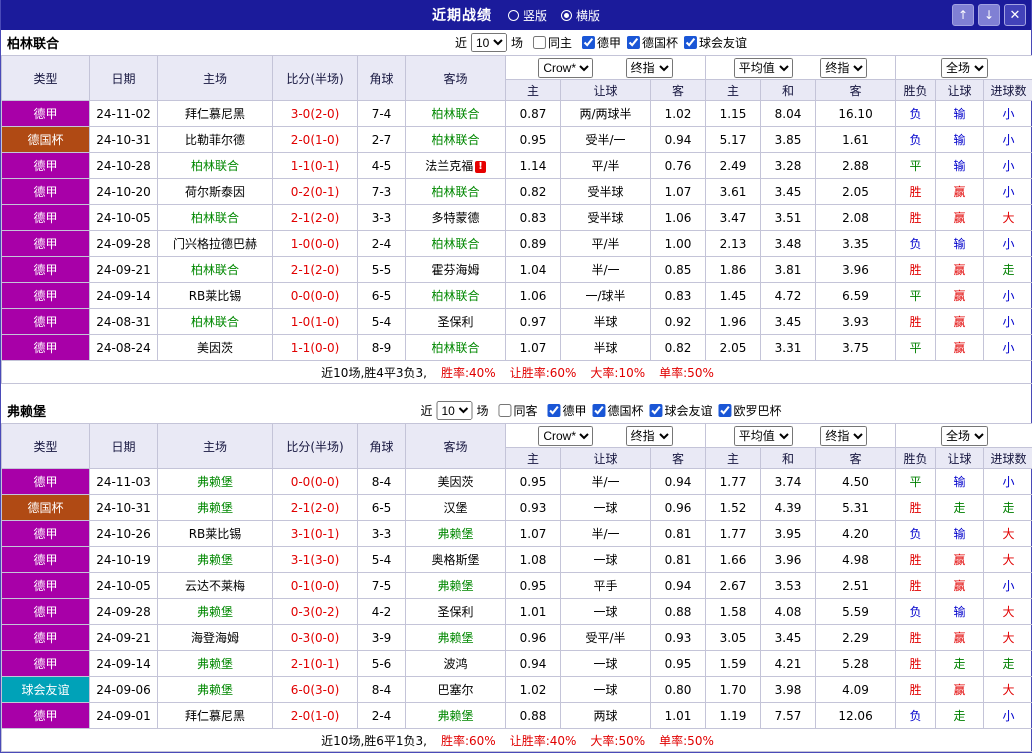  What do you see at coordinates (124, 322) in the screenshot?
I see `date-cell: 24-08-31` at bounding box center [124, 322].